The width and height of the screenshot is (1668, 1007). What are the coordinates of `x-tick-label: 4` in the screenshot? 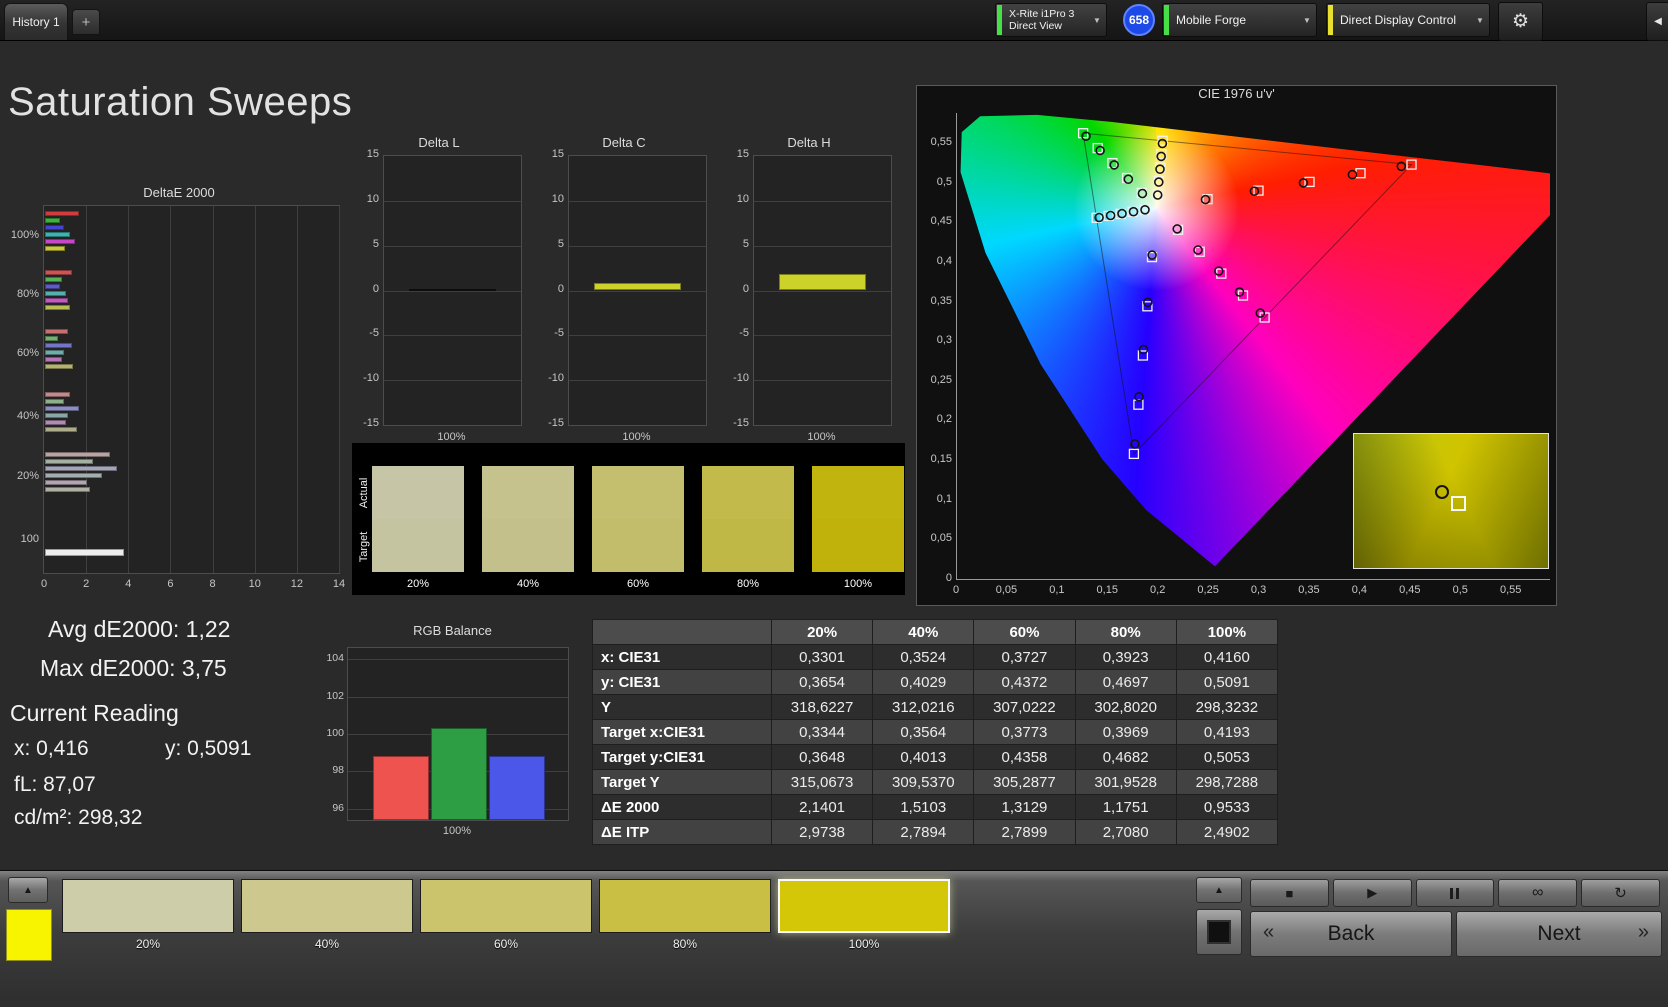 It's located at (128, 584).